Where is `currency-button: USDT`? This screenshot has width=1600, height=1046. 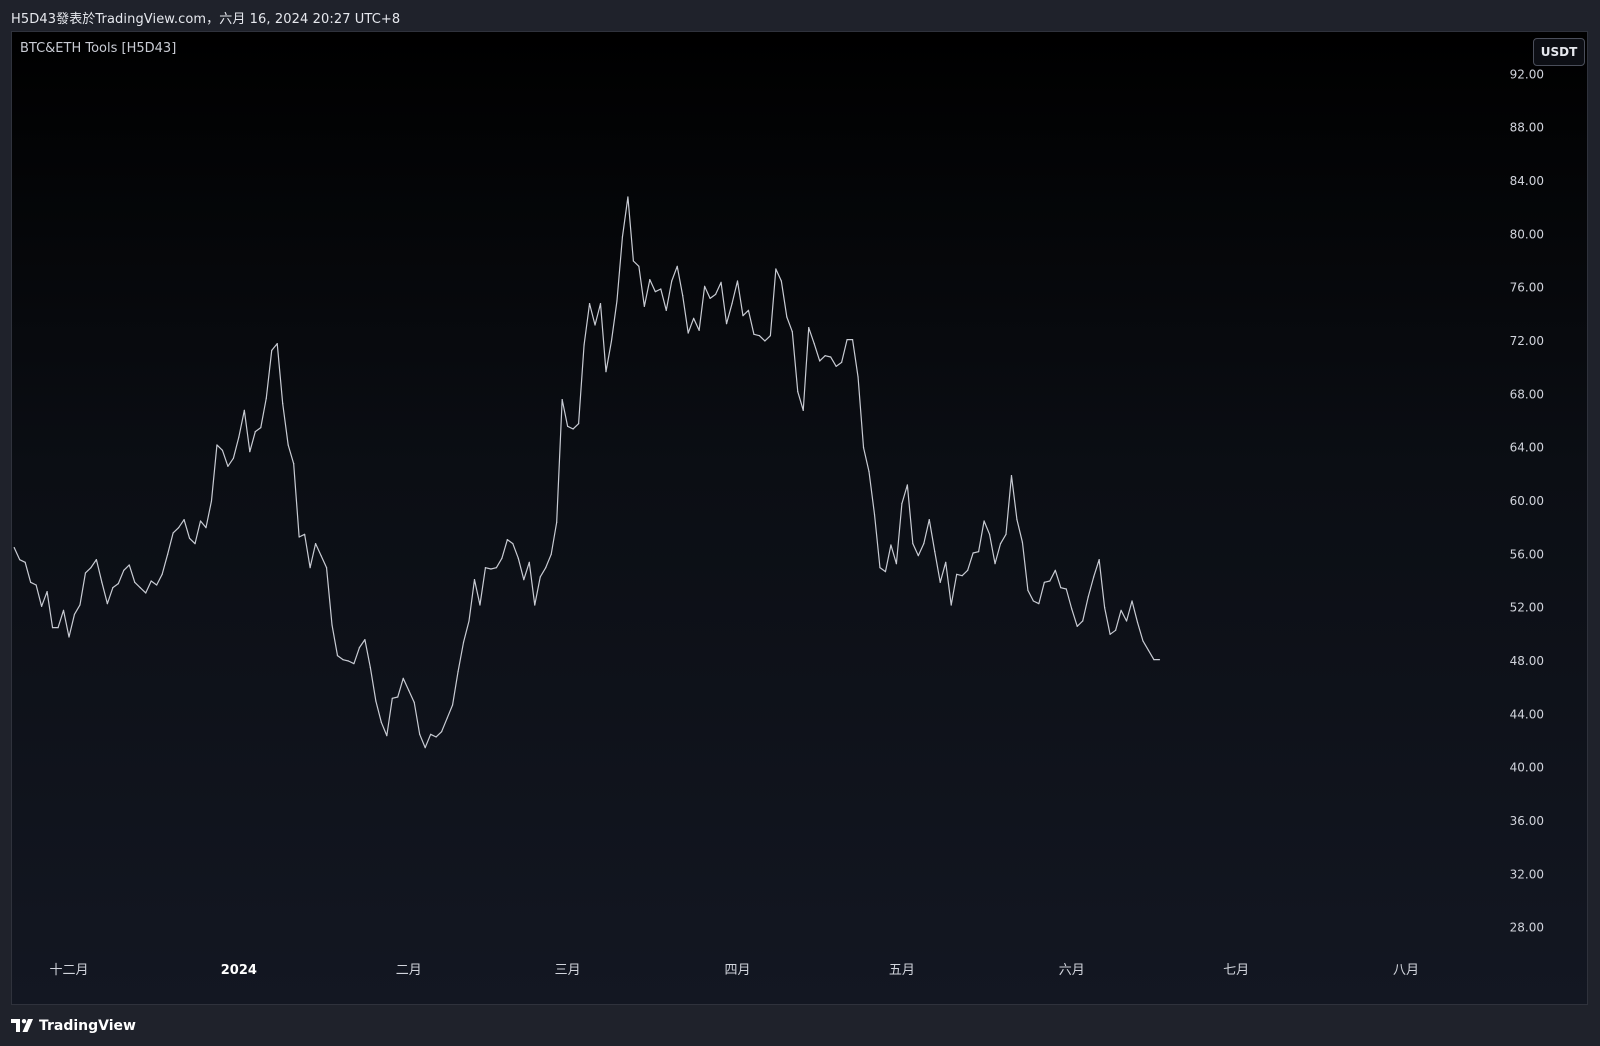 currency-button: USDT is located at coordinates (1559, 52).